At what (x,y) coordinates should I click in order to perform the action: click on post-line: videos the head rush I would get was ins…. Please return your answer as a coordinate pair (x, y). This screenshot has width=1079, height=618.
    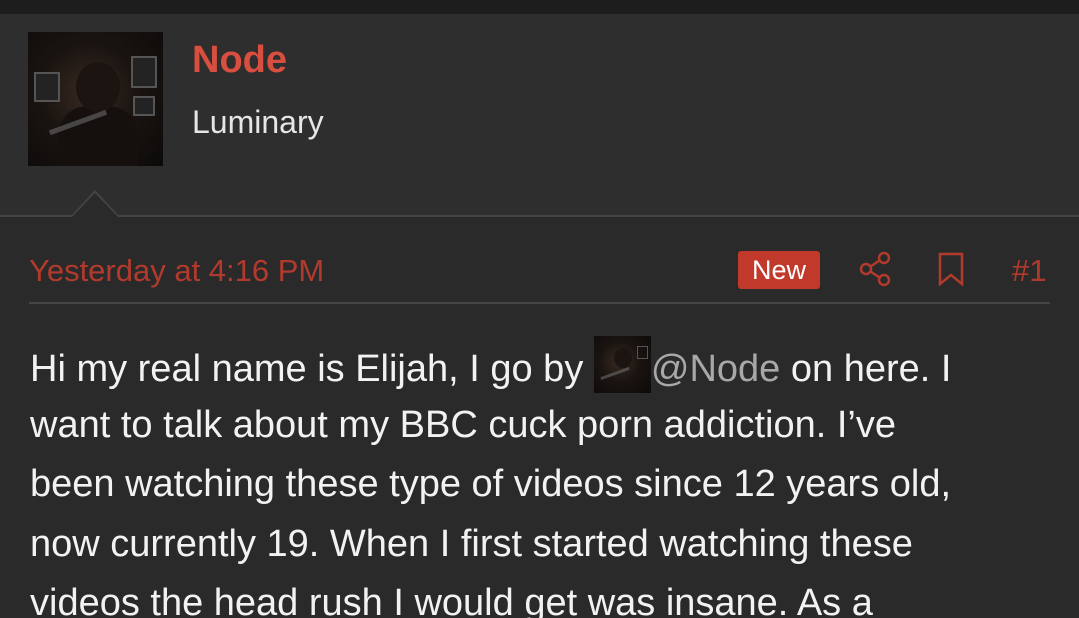
    Looking at the image, I should click on (451, 600).